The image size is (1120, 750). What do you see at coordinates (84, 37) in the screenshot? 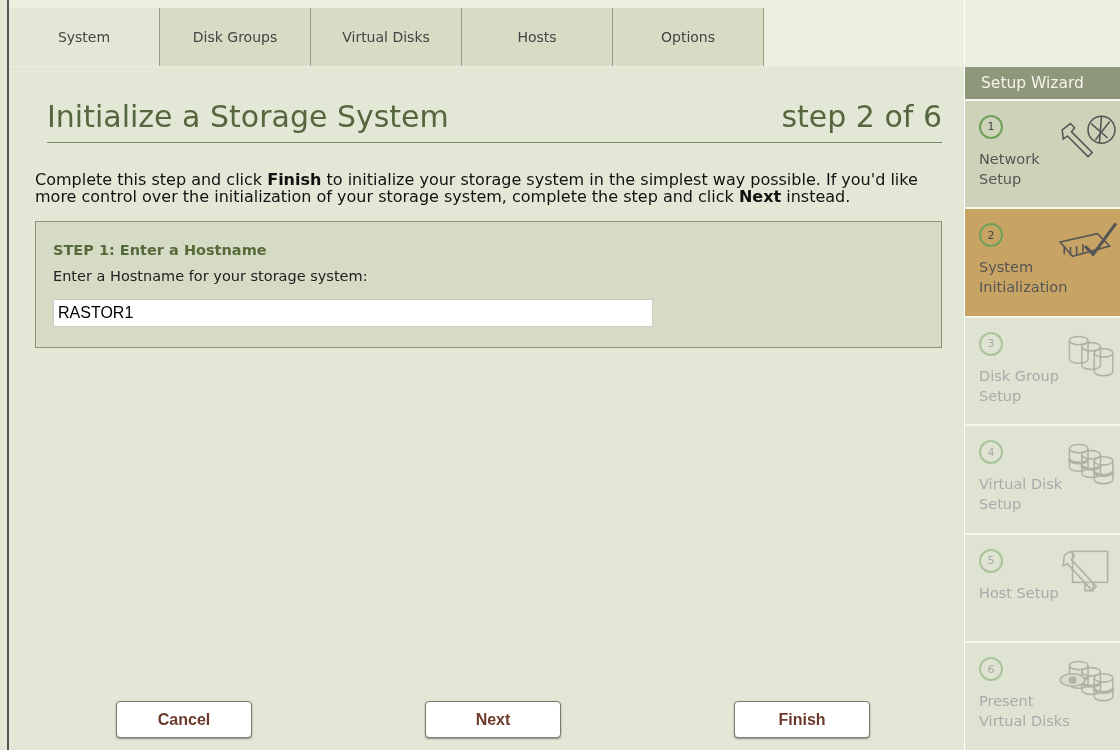
I see `tab: System` at bounding box center [84, 37].